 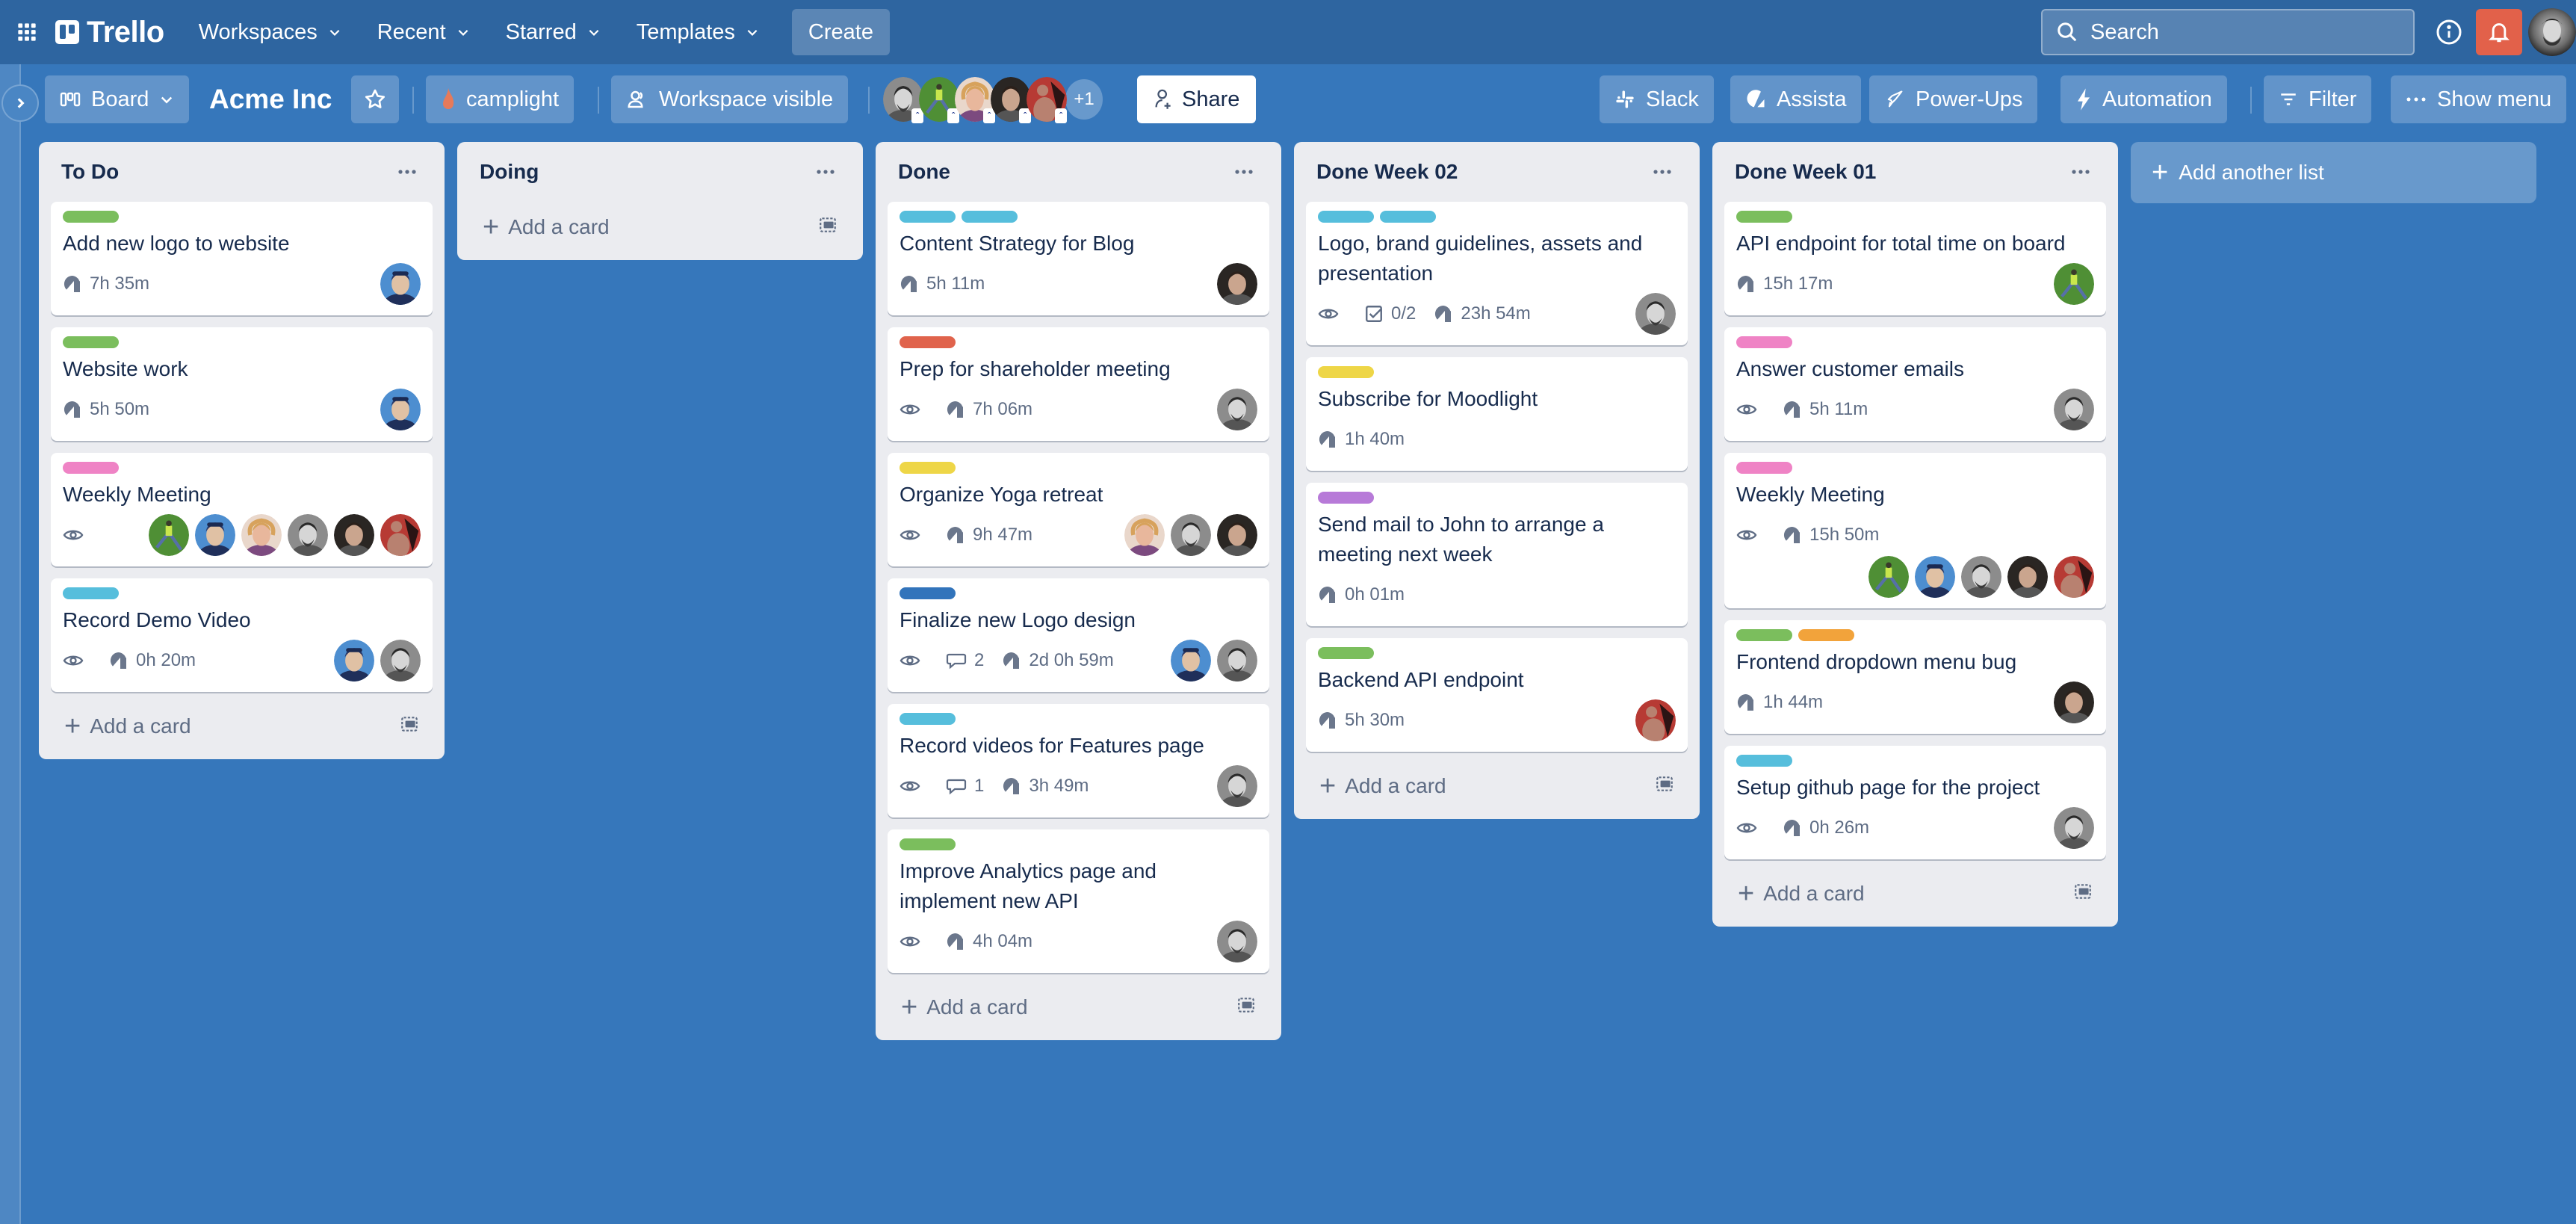 What do you see at coordinates (242, 635) in the screenshot?
I see `card: Record Demo Video 0h 20m` at bounding box center [242, 635].